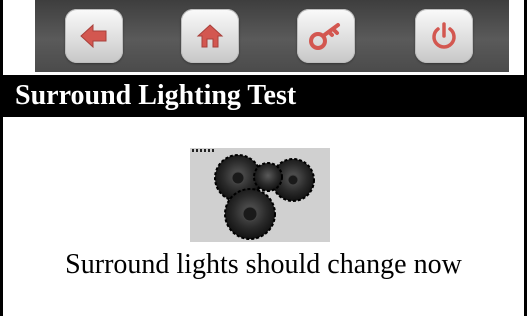  I want to click on power-button, so click(444, 36).